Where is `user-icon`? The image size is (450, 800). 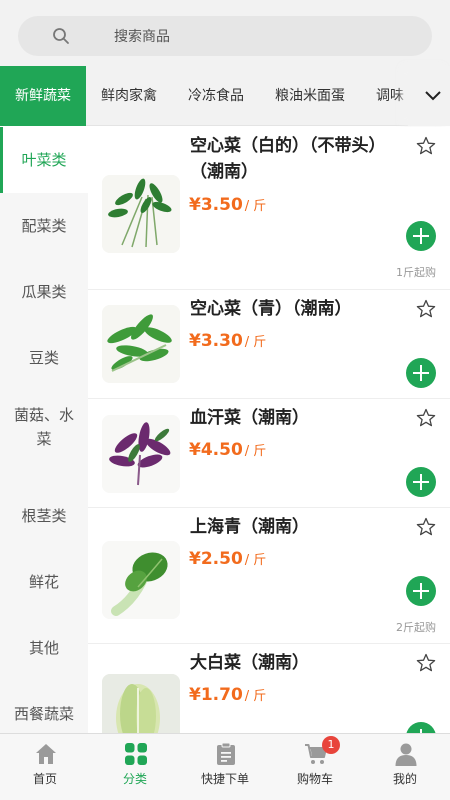
user-icon is located at coordinates (406, 754).